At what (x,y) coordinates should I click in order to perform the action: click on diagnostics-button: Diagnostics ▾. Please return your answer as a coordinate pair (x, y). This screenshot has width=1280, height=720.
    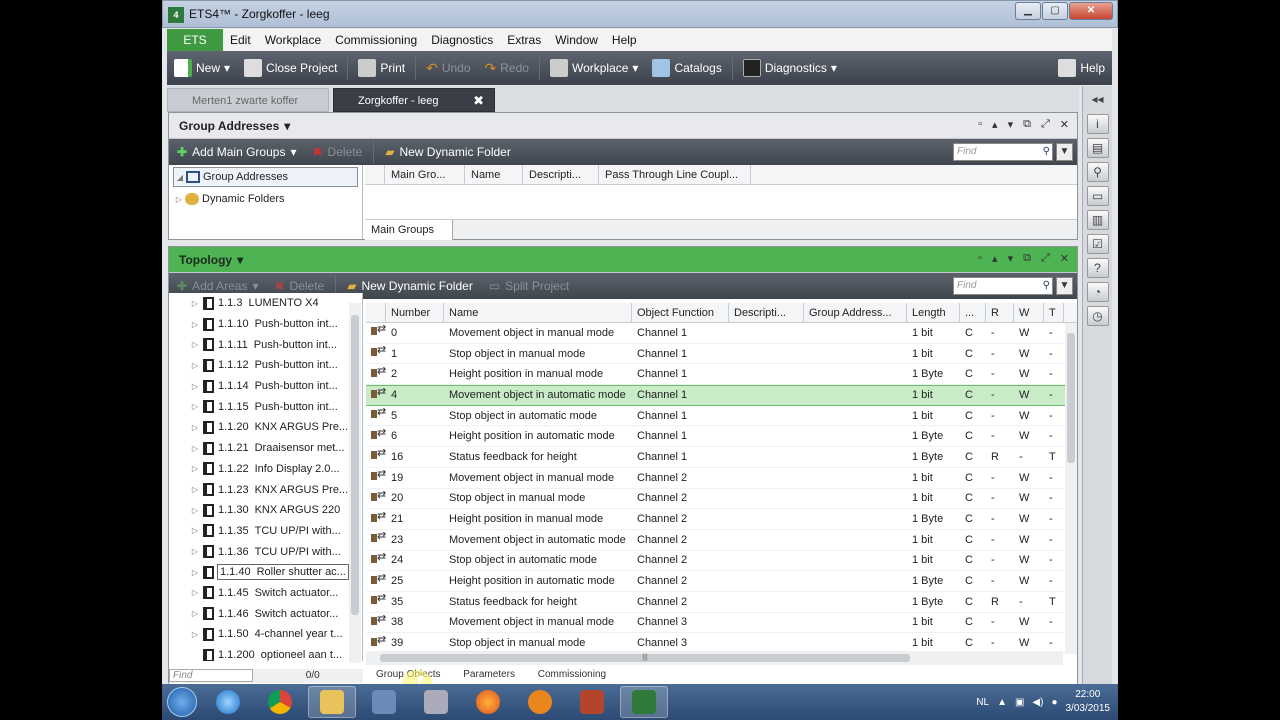
    Looking at the image, I should click on (790, 68).